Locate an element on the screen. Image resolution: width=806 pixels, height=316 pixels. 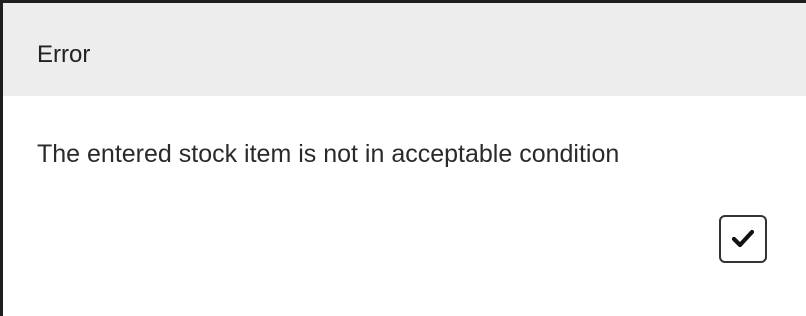
checkmark-icon is located at coordinates (743, 239).